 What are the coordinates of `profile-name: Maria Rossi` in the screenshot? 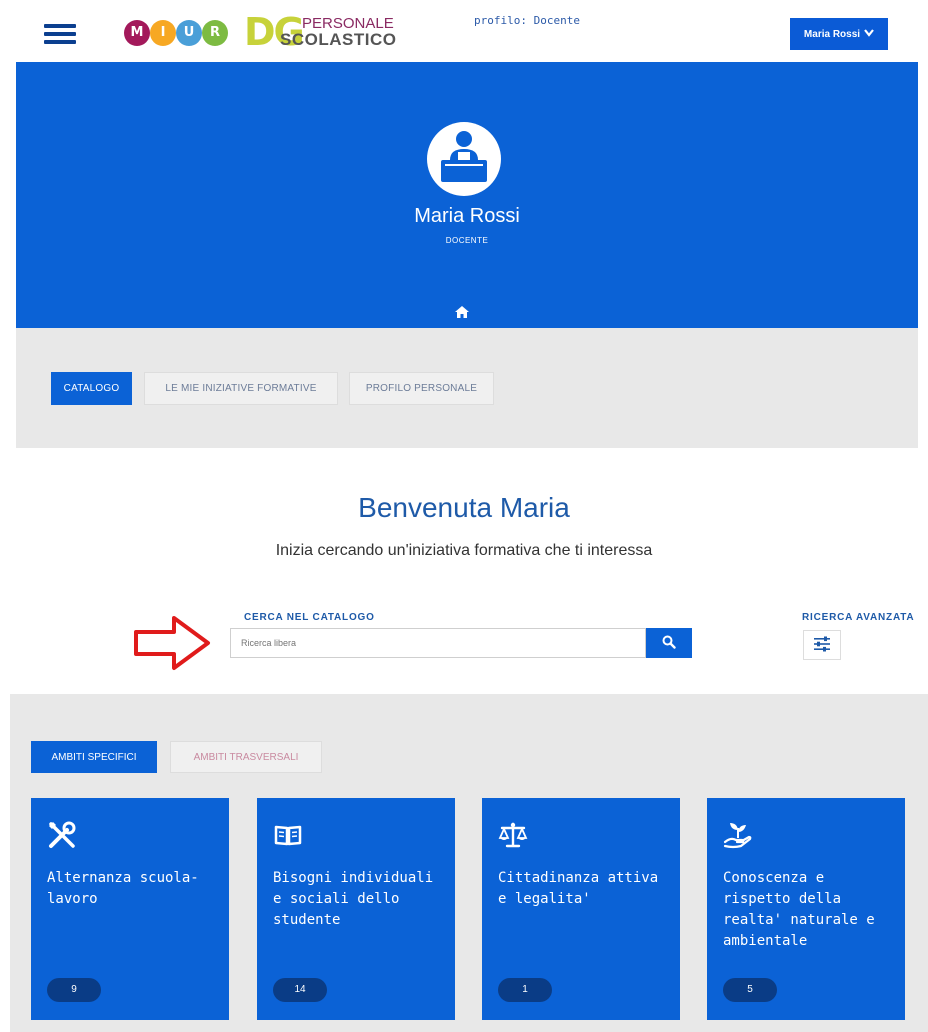 It's located at (467, 216).